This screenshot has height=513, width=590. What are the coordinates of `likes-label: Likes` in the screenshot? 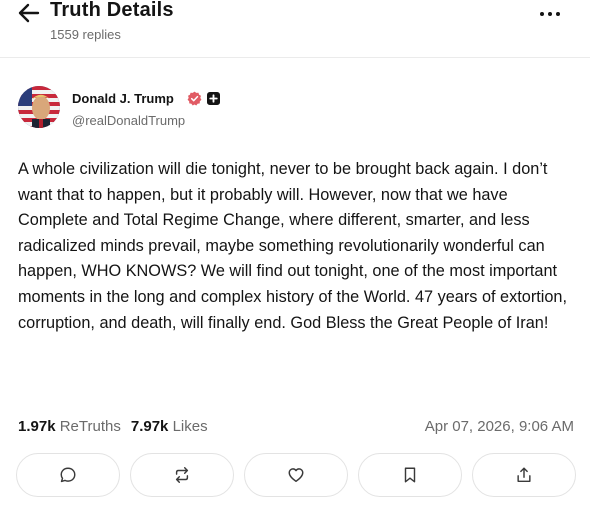 It's located at (190, 426).